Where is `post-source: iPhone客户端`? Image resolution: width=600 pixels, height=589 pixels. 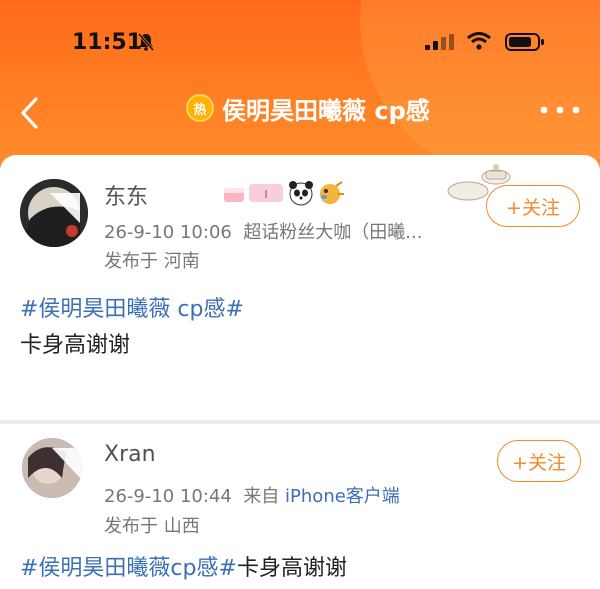 post-source: iPhone客户端 is located at coordinates (342, 496).